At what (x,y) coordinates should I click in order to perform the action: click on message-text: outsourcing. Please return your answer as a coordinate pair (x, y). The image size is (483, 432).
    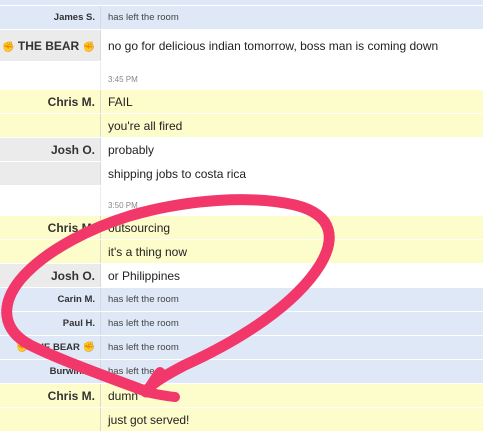
    Looking at the image, I should click on (139, 228).